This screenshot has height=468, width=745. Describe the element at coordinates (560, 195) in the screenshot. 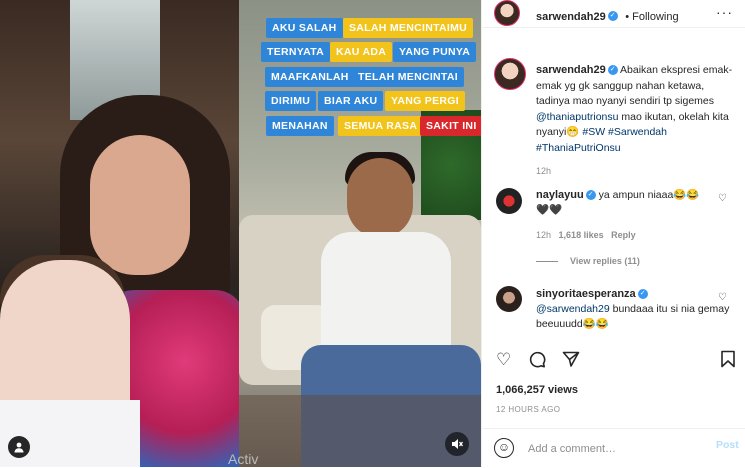

I see `comment-username: naylayuu` at that location.